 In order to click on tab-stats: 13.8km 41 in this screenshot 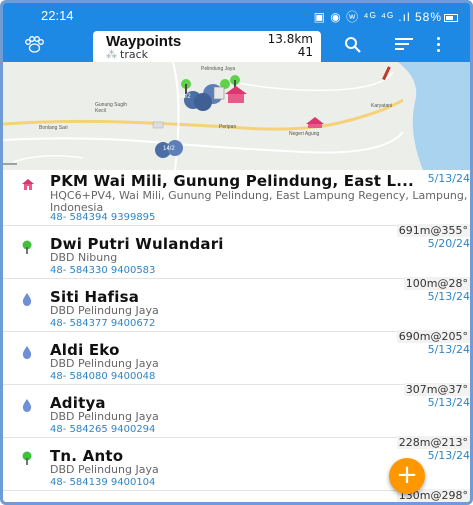, I will do `click(290, 46)`.